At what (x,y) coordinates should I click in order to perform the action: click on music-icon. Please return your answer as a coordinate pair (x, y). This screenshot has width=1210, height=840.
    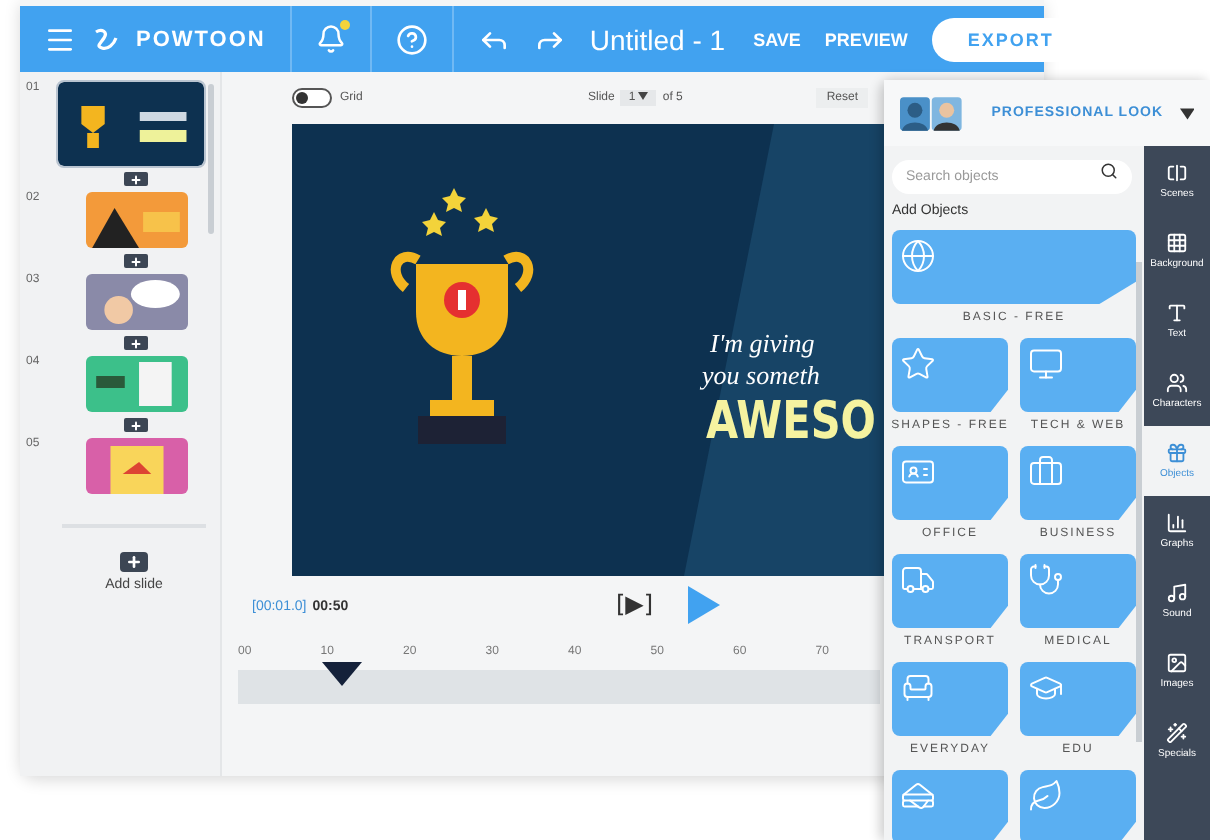
    Looking at the image, I should click on (1177, 593).